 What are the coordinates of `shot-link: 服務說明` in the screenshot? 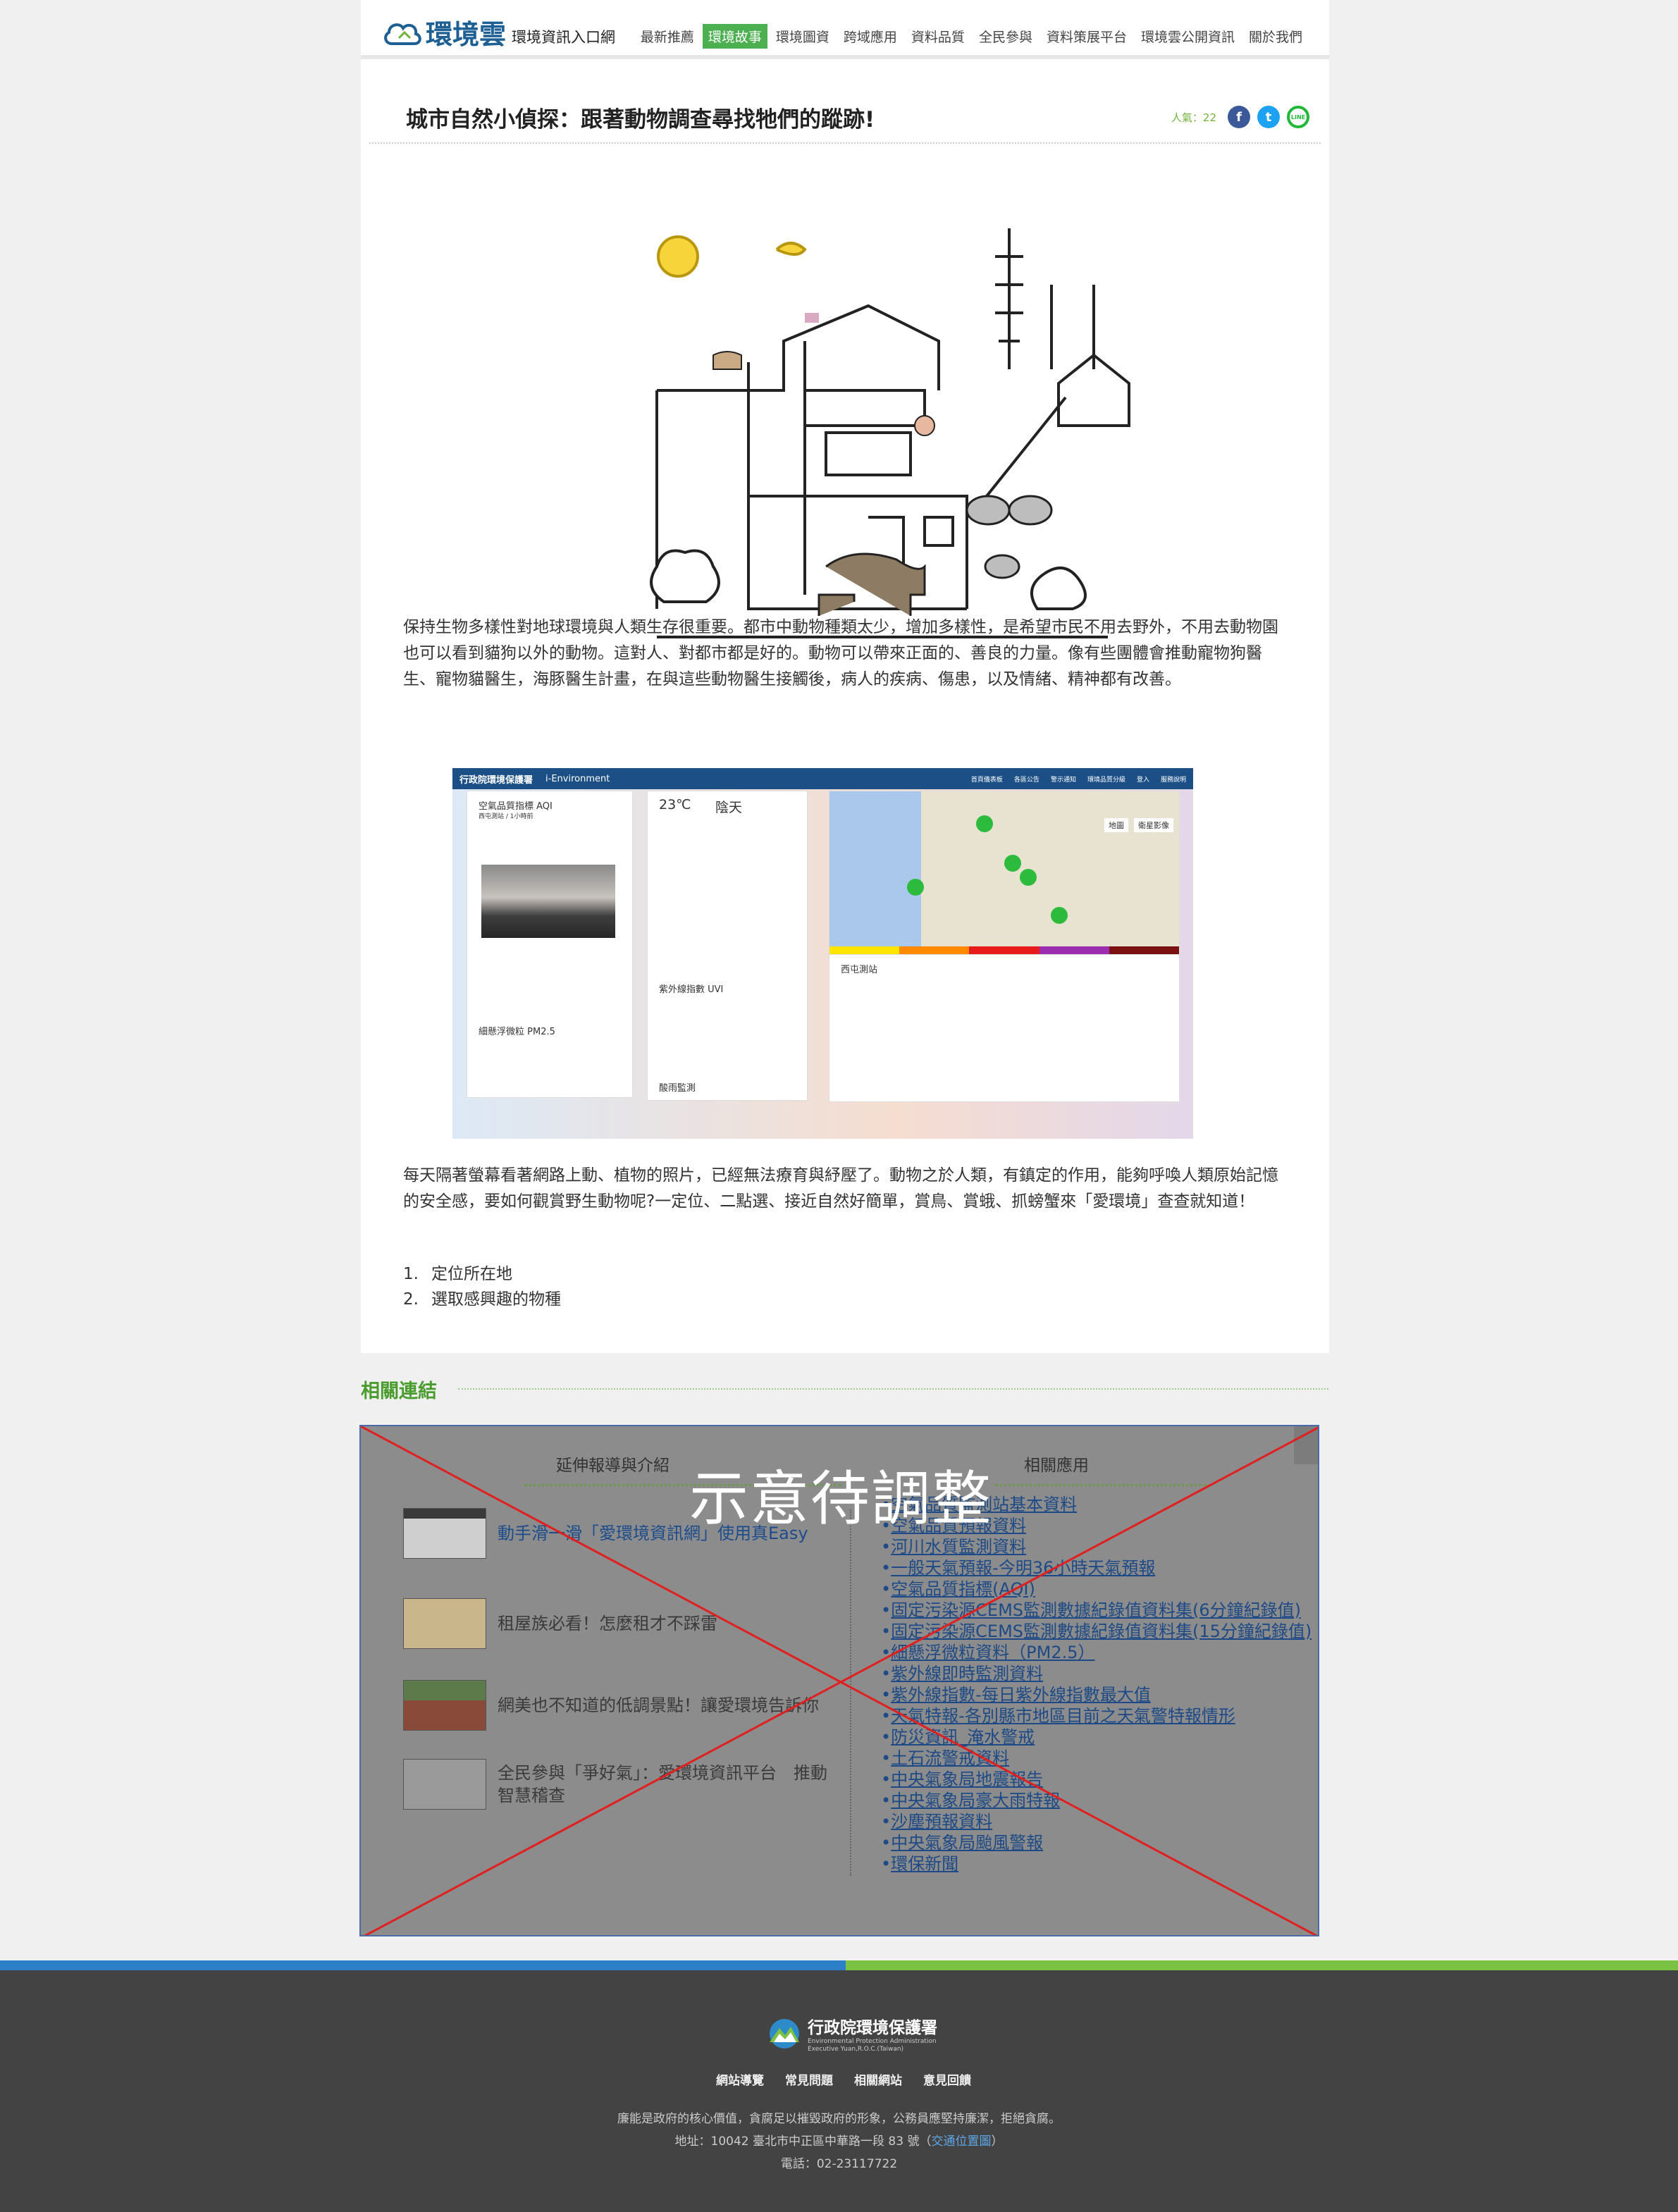 It's located at (1173, 780).